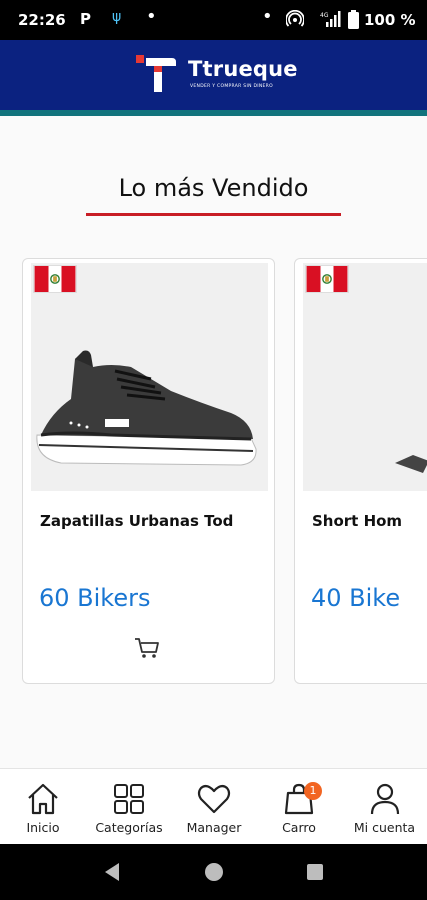 The width and height of the screenshot is (427, 900). I want to click on system-navigation-bar, so click(213, 872).